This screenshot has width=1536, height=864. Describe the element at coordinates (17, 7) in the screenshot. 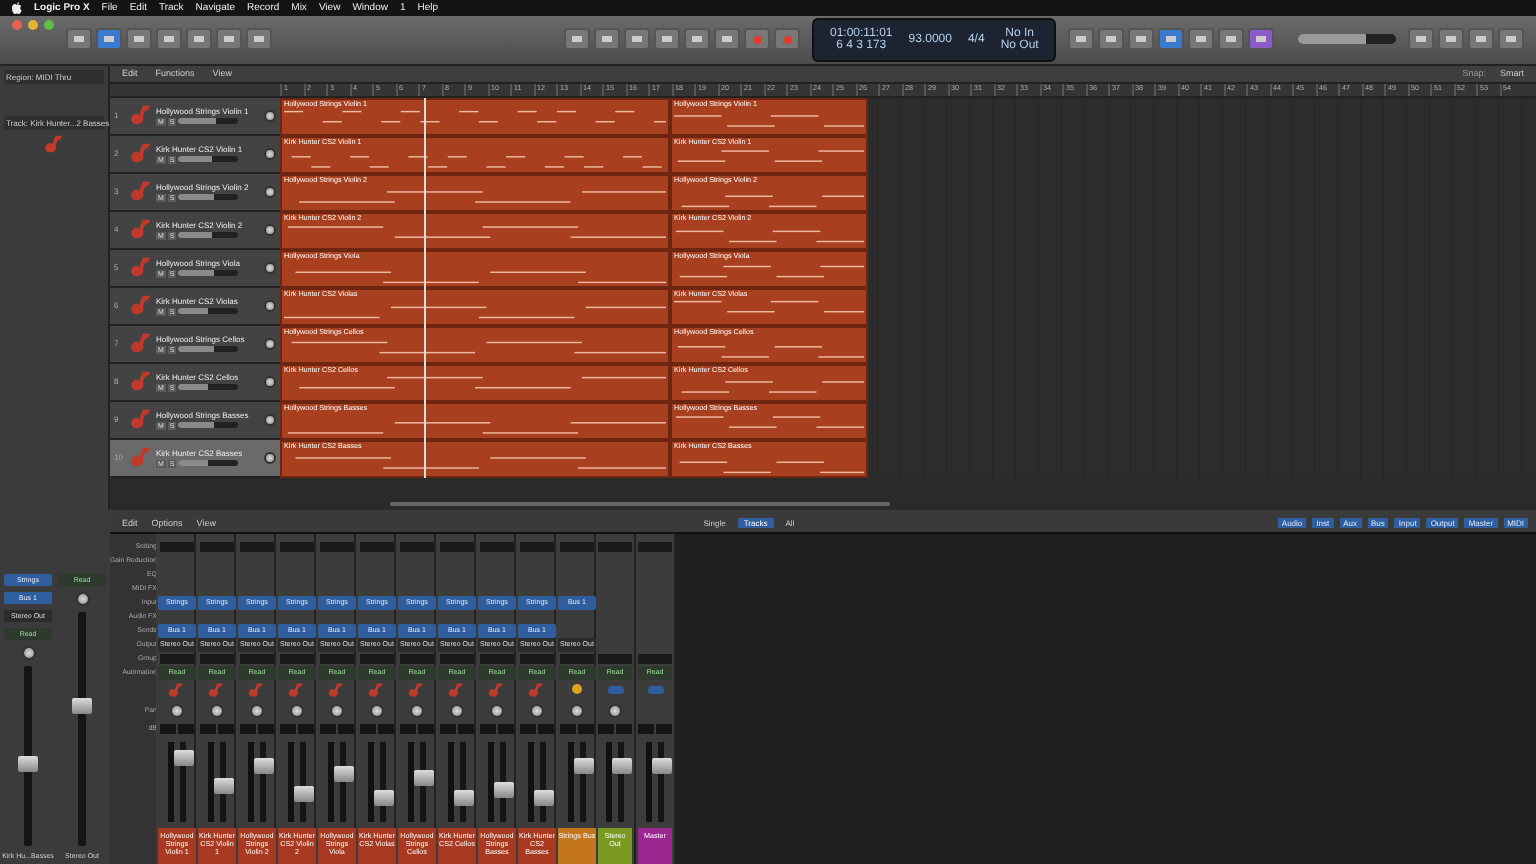

I see `apple-logo-icon` at that location.